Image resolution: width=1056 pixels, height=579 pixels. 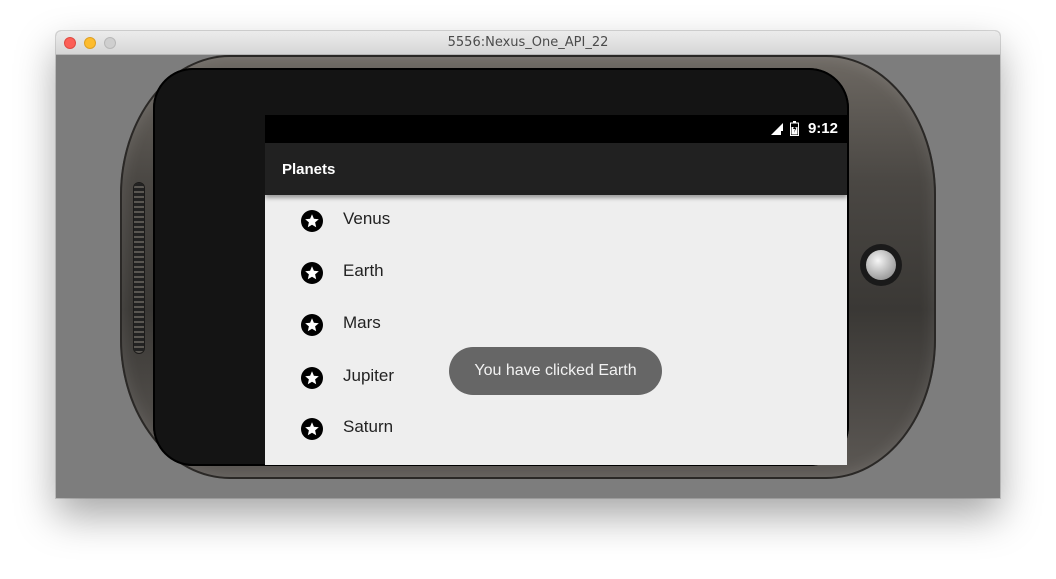 What do you see at coordinates (794, 128) in the screenshot?
I see `battery-icon` at bounding box center [794, 128].